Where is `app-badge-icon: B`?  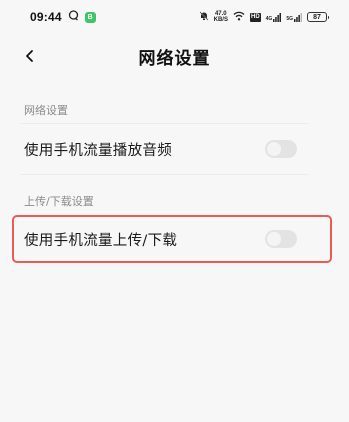 app-badge-icon: B is located at coordinates (90, 17).